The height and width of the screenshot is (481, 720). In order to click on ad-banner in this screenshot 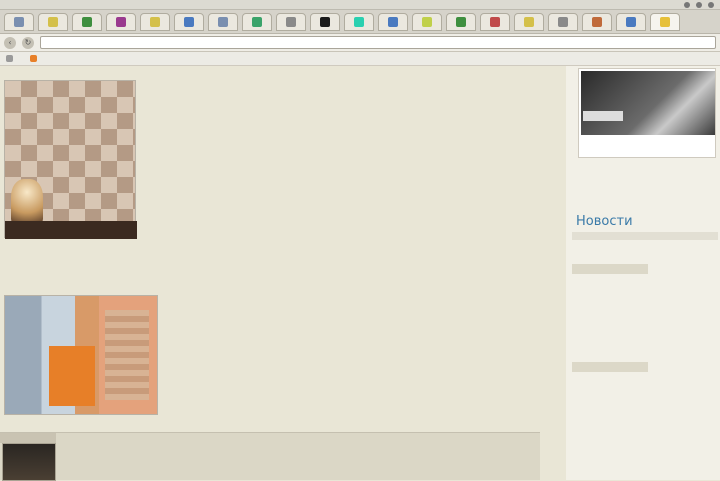, I will do `click(647, 113)`.